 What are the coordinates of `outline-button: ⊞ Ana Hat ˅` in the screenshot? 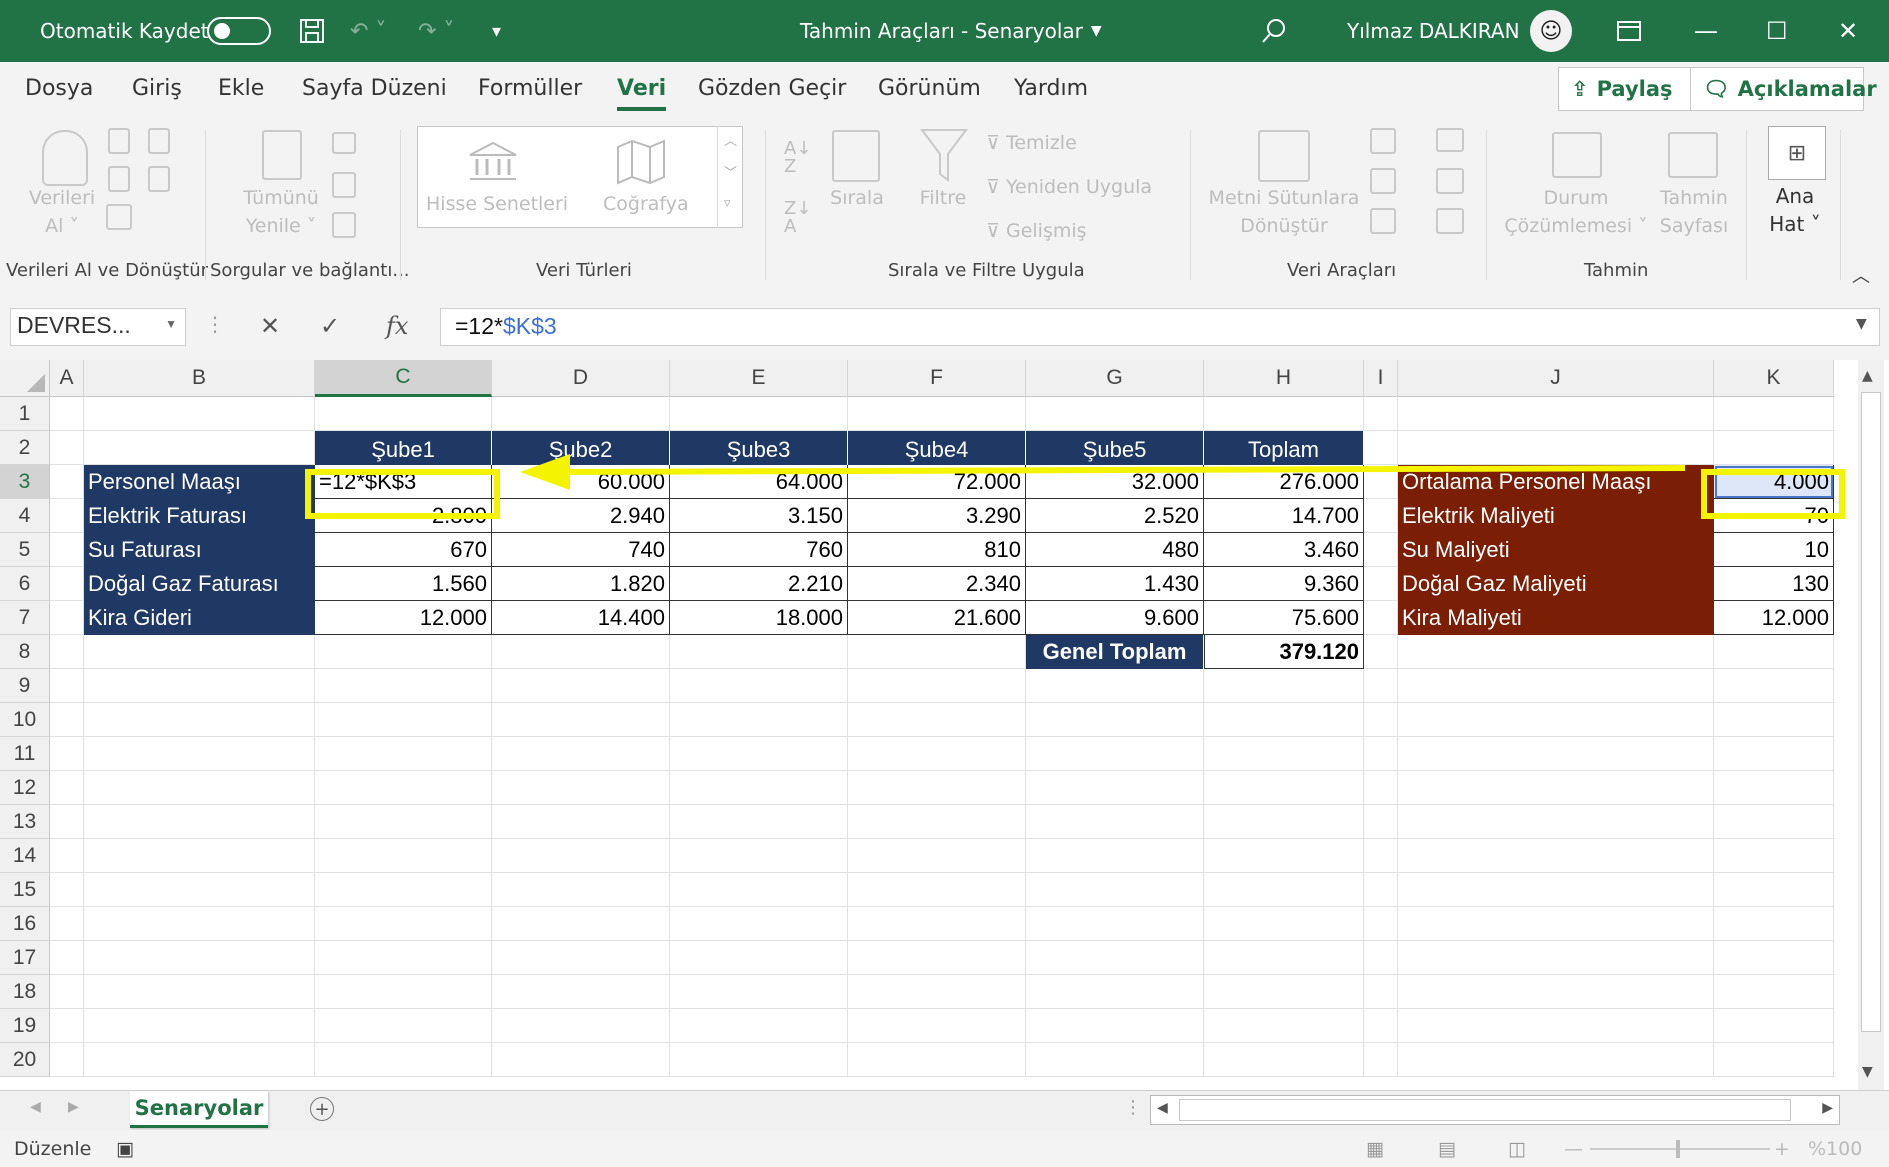 It's located at (1795, 190).